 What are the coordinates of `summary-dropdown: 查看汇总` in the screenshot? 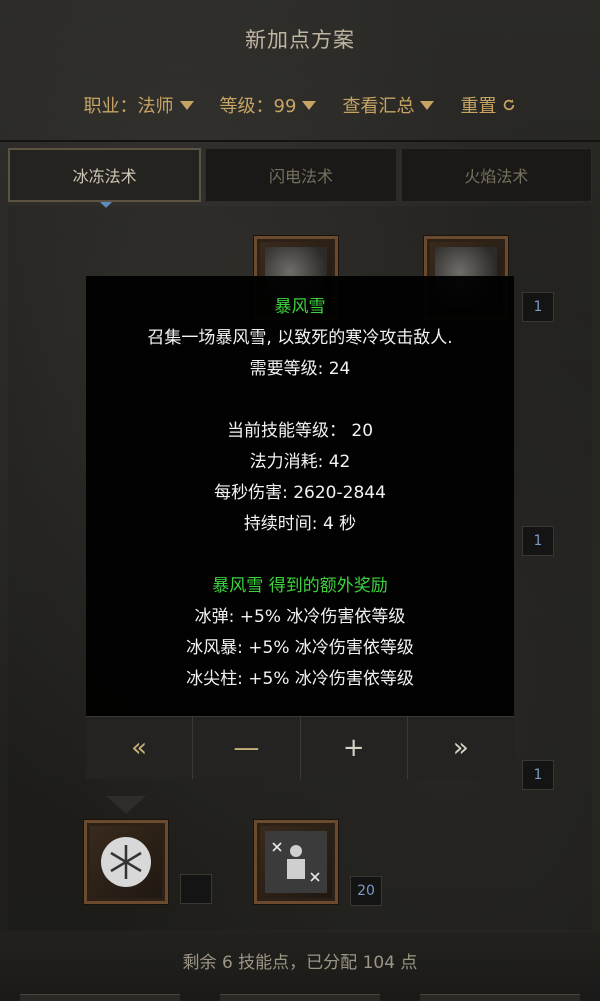 It's located at (388, 105).